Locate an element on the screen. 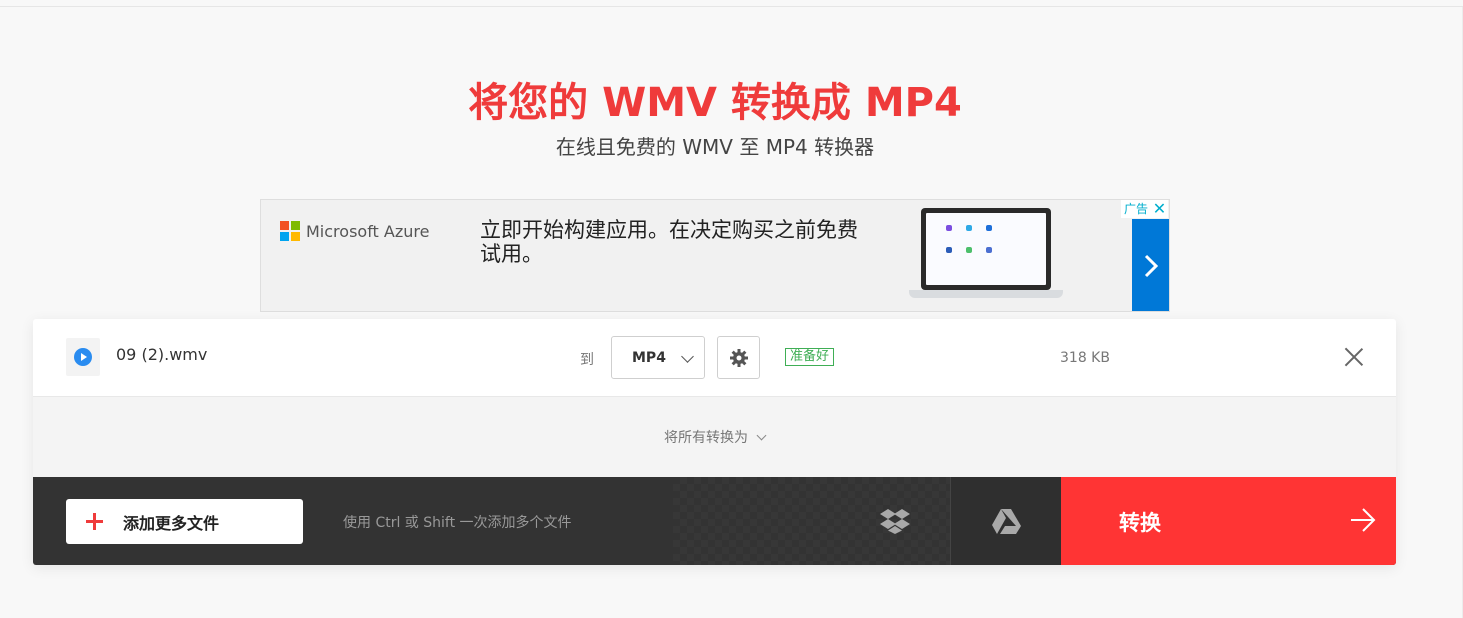  play-icon is located at coordinates (83, 357).